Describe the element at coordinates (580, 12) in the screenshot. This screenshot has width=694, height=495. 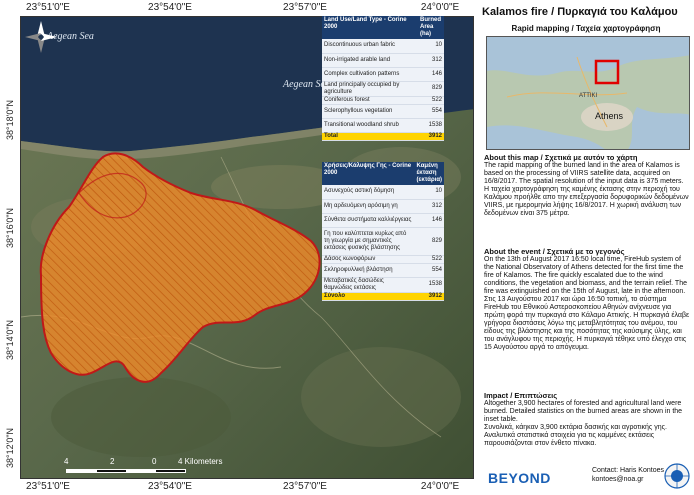
I see `map-title: Kalamos fire / Πυρκαγιά του Καλάμου` at that location.